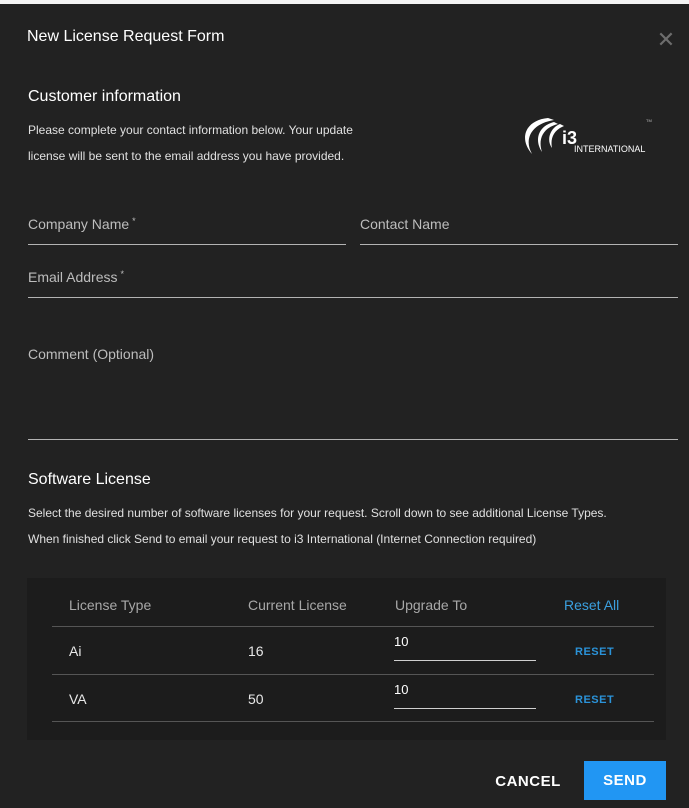  I want to click on comment-label: Comment (Optional), so click(91, 354).